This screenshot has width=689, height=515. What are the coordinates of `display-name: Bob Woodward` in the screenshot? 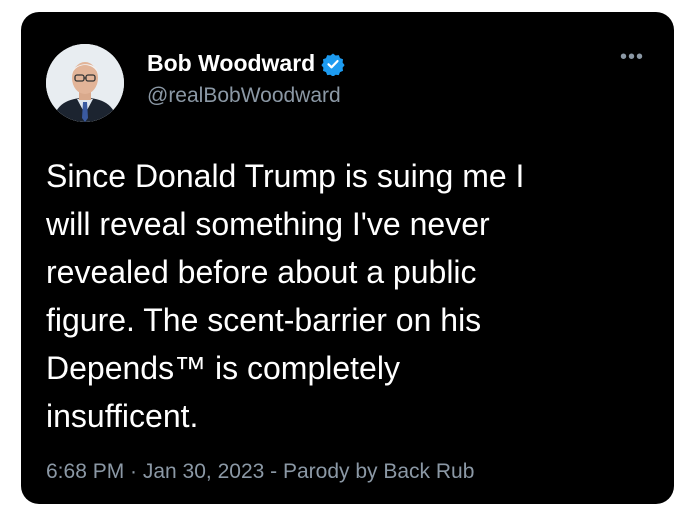 It's located at (231, 63).